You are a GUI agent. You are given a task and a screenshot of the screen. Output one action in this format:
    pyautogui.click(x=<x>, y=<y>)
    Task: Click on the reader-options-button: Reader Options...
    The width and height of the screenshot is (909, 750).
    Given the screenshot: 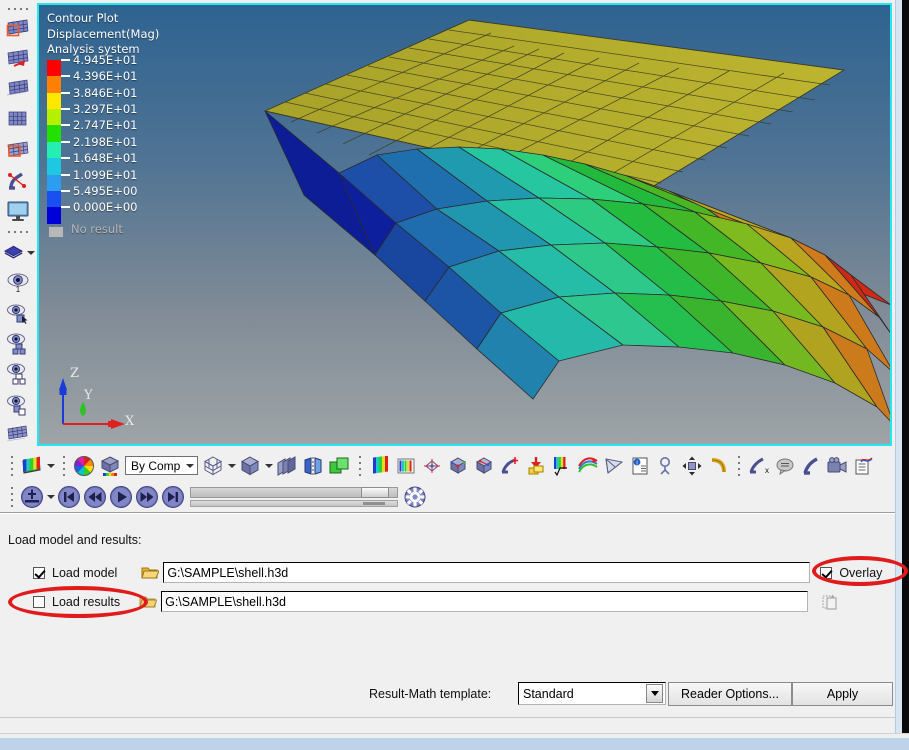 What is the action you would take?
    pyautogui.click(x=730, y=694)
    